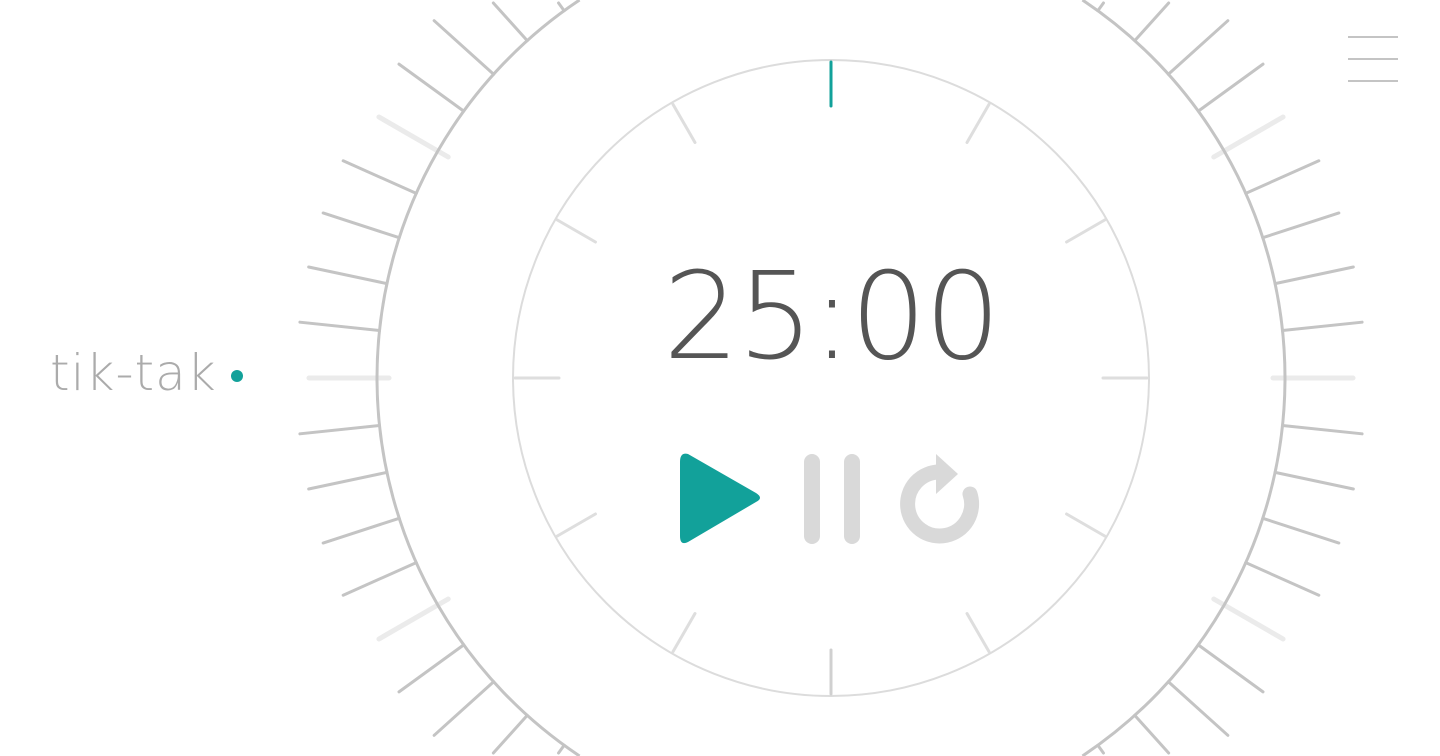 This screenshot has width=1440, height=756. I want to click on reset-icon, so click(940, 499).